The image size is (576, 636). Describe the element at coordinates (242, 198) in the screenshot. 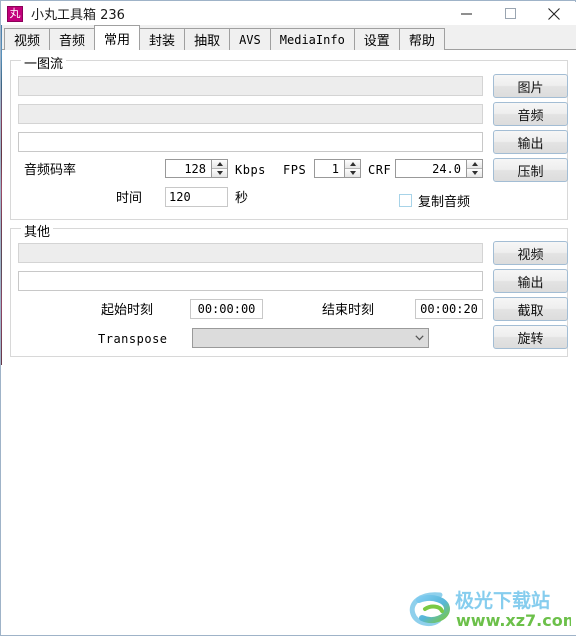

I see `duration-unit-label: 秒` at that location.